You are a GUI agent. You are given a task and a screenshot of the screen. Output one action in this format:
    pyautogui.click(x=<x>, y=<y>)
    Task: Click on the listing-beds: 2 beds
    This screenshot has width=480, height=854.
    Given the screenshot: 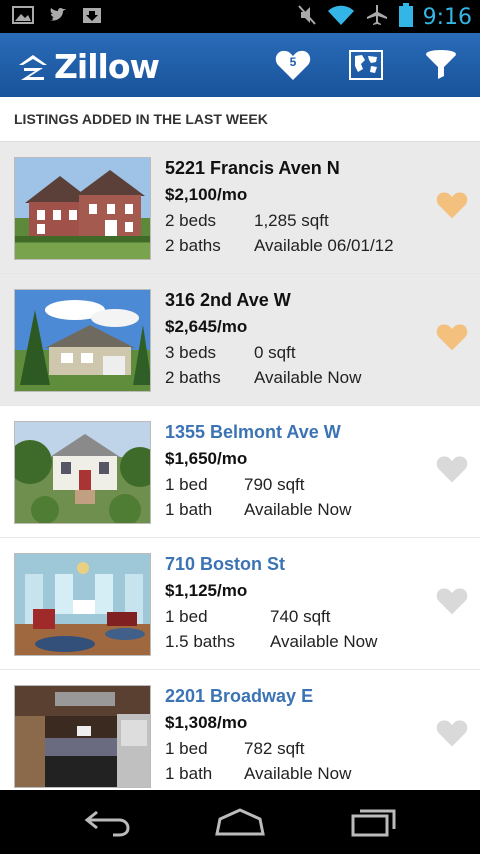 What is the action you would take?
    pyautogui.click(x=191, y=220)
    